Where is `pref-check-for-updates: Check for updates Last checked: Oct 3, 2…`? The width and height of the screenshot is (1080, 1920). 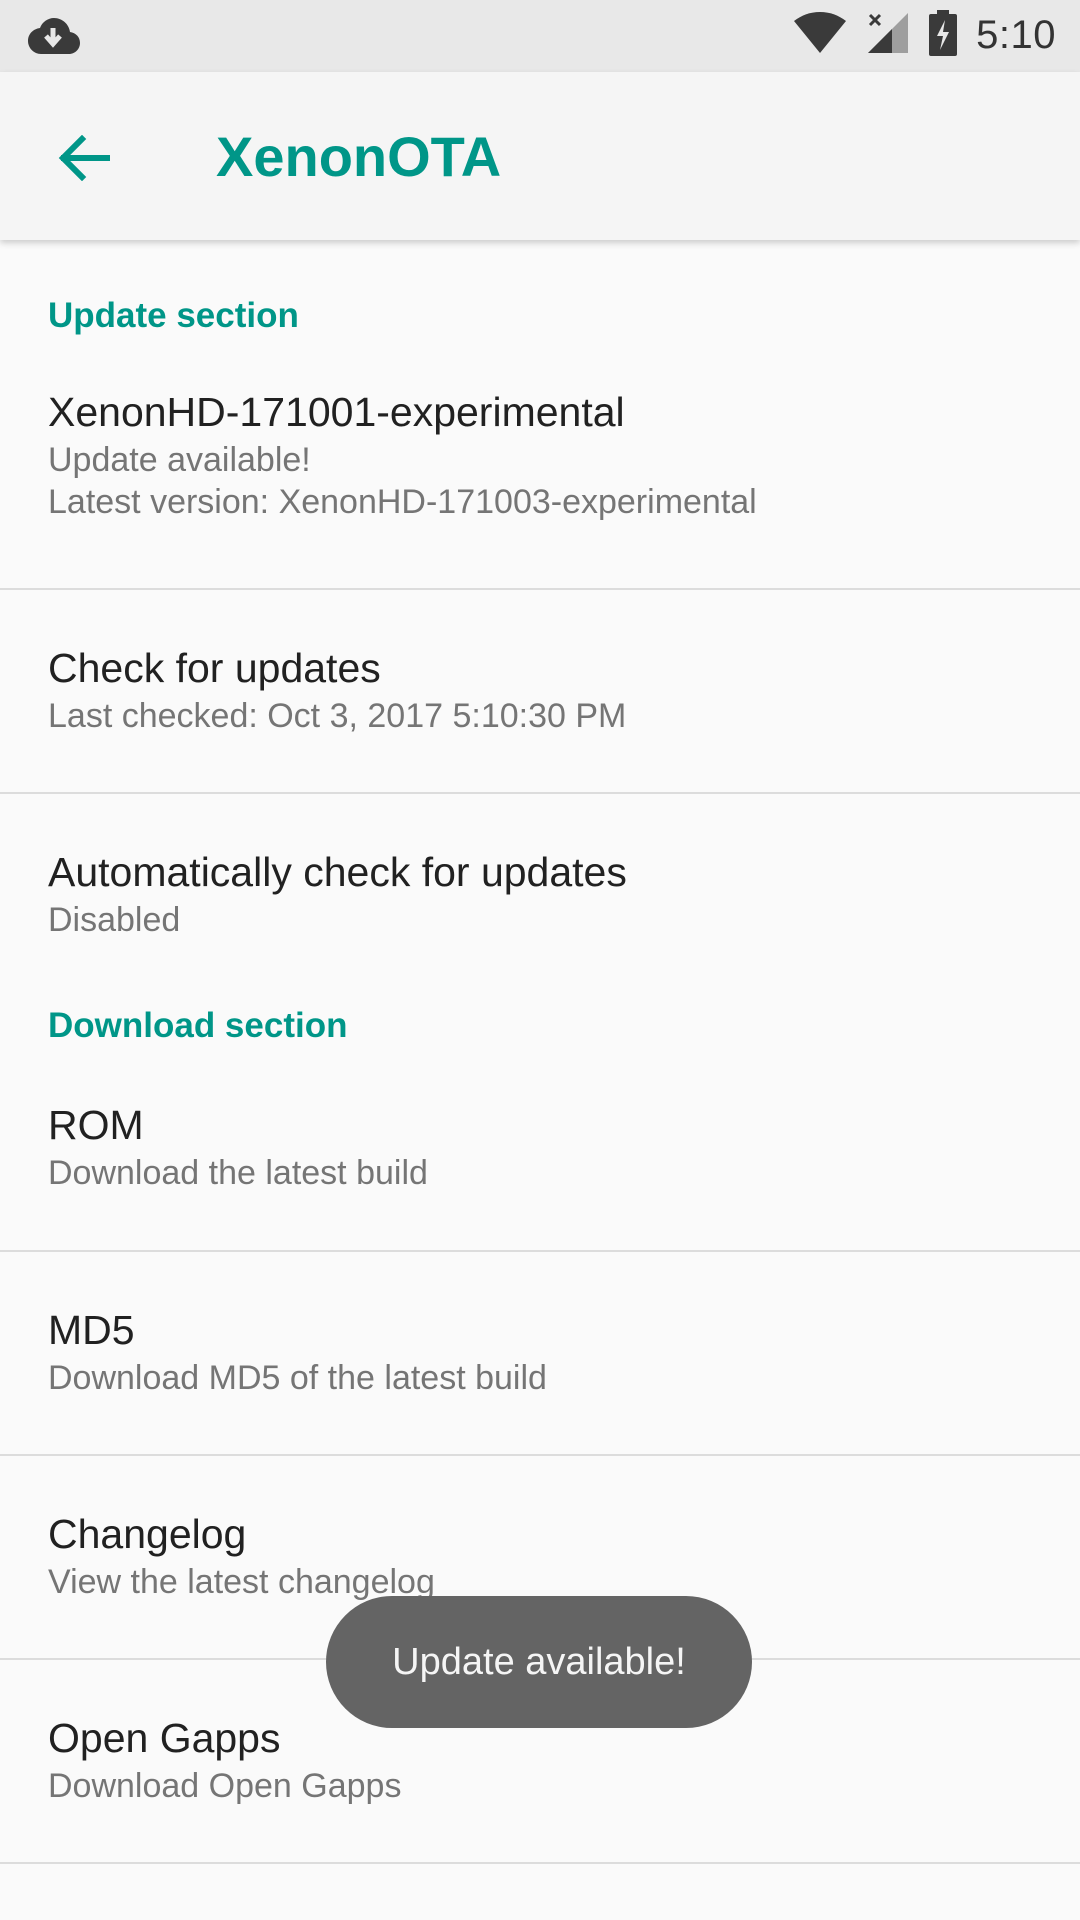 pref-check-for-updates: Check for updates Last checked: Oct 3, 2… is located at coordinates (540, 691).